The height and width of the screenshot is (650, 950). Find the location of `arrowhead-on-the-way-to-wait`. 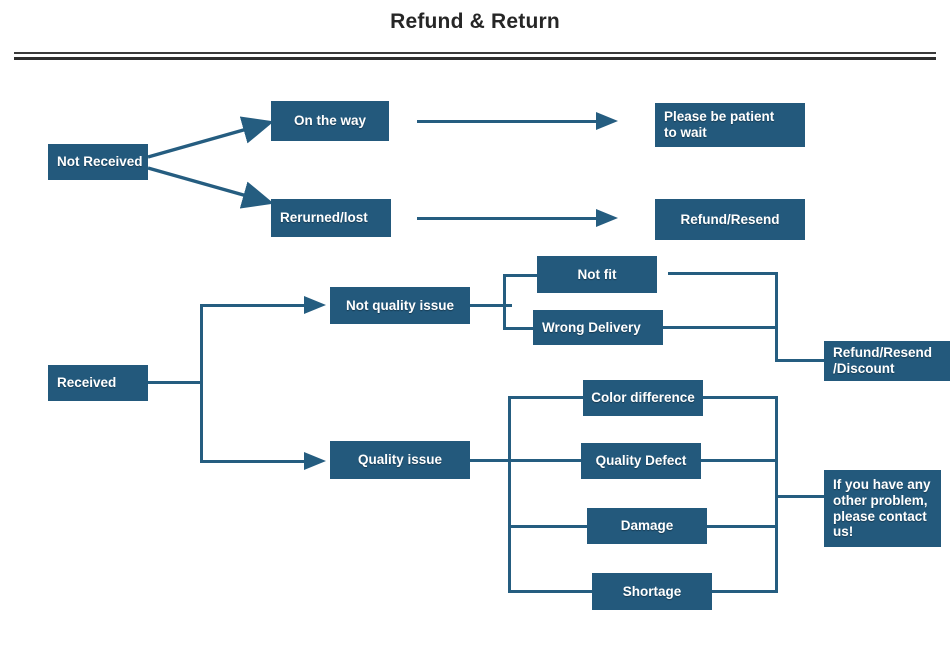

arrowhead-on-the-way-to-wait is located at coordinates (607, 121).